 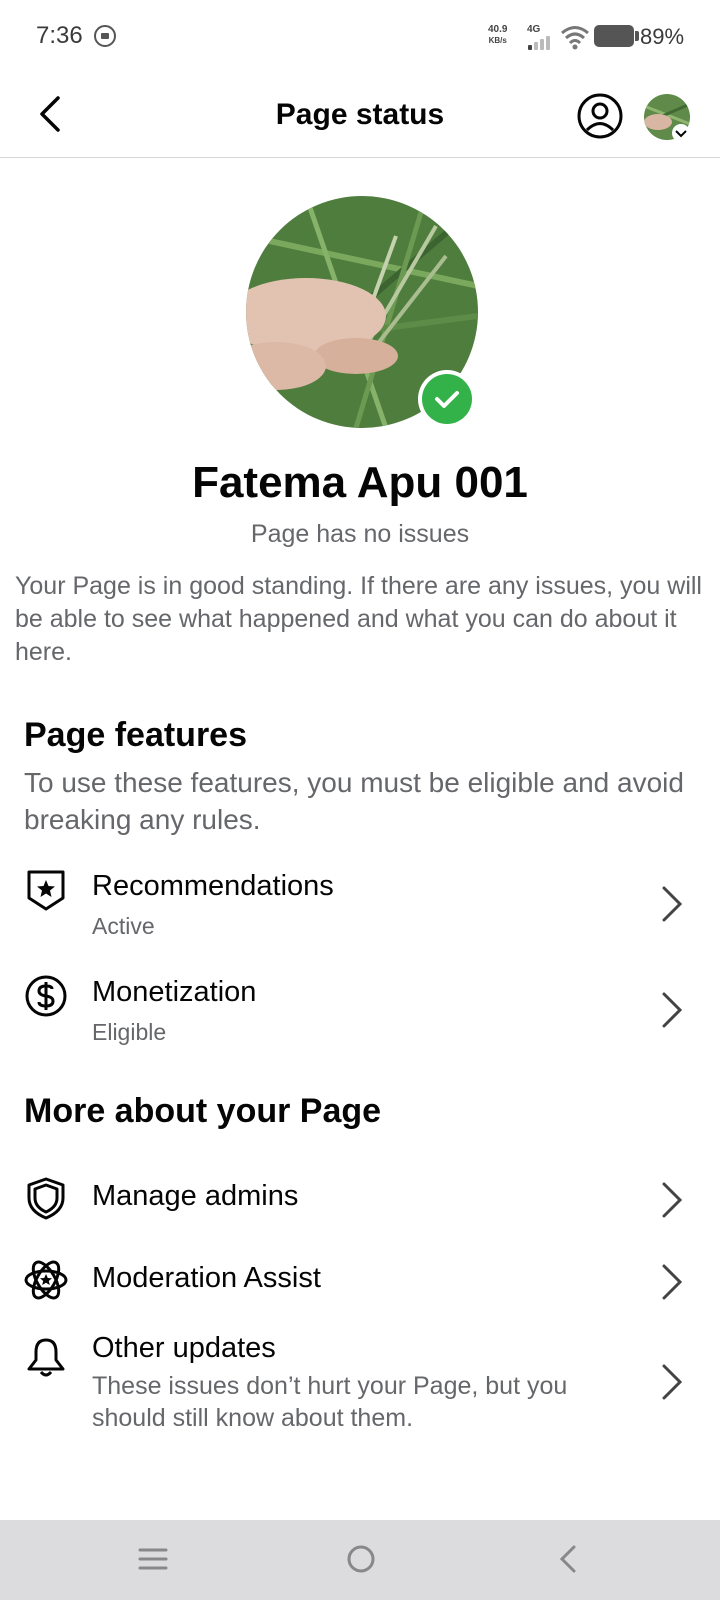 What do you see at coordinates (123, 926) in the screenshot?
I see `recommendations-status: Active` at bounding box center [123, 926].